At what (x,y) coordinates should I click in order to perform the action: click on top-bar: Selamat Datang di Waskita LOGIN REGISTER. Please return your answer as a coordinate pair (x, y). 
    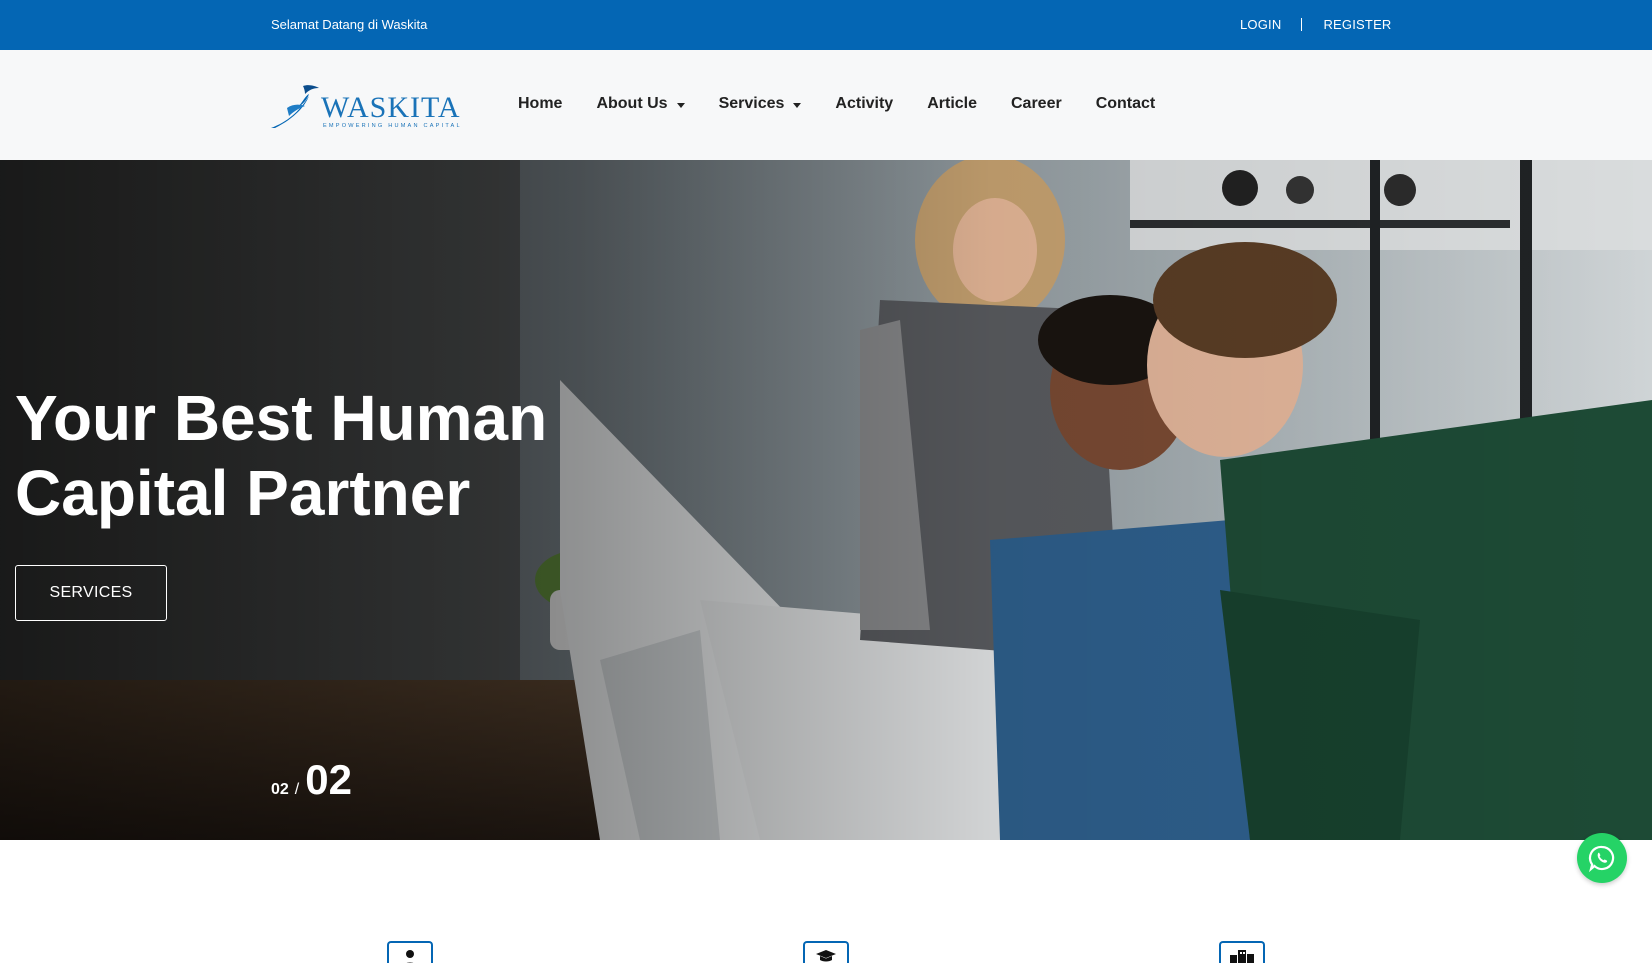
    Looking at the image, I should click on (826, 25).